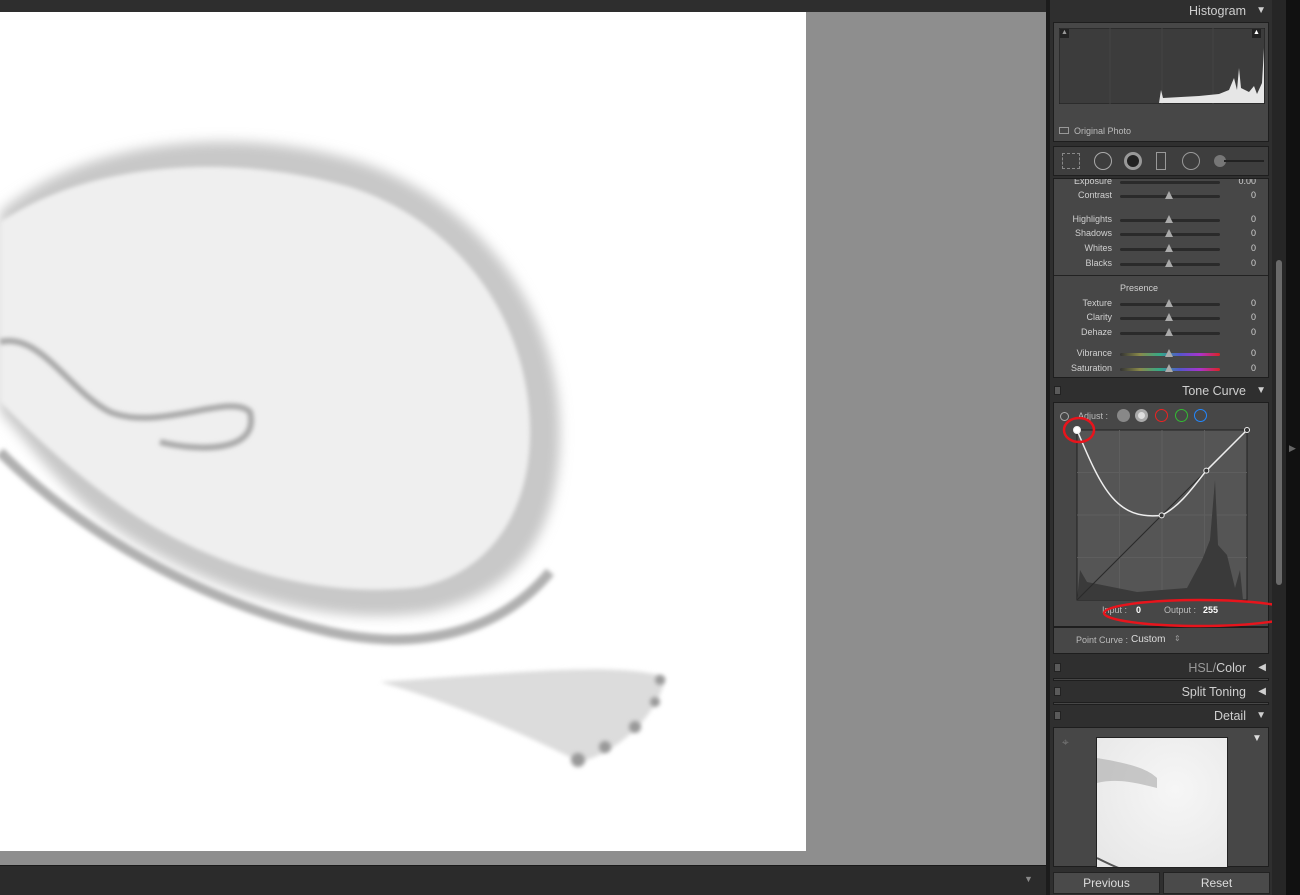 This screenshot has height=895, width=1300. Describe the element at coordinates (1200, 668) in the screenshot. I see `hsl-title: HSL` at that location.